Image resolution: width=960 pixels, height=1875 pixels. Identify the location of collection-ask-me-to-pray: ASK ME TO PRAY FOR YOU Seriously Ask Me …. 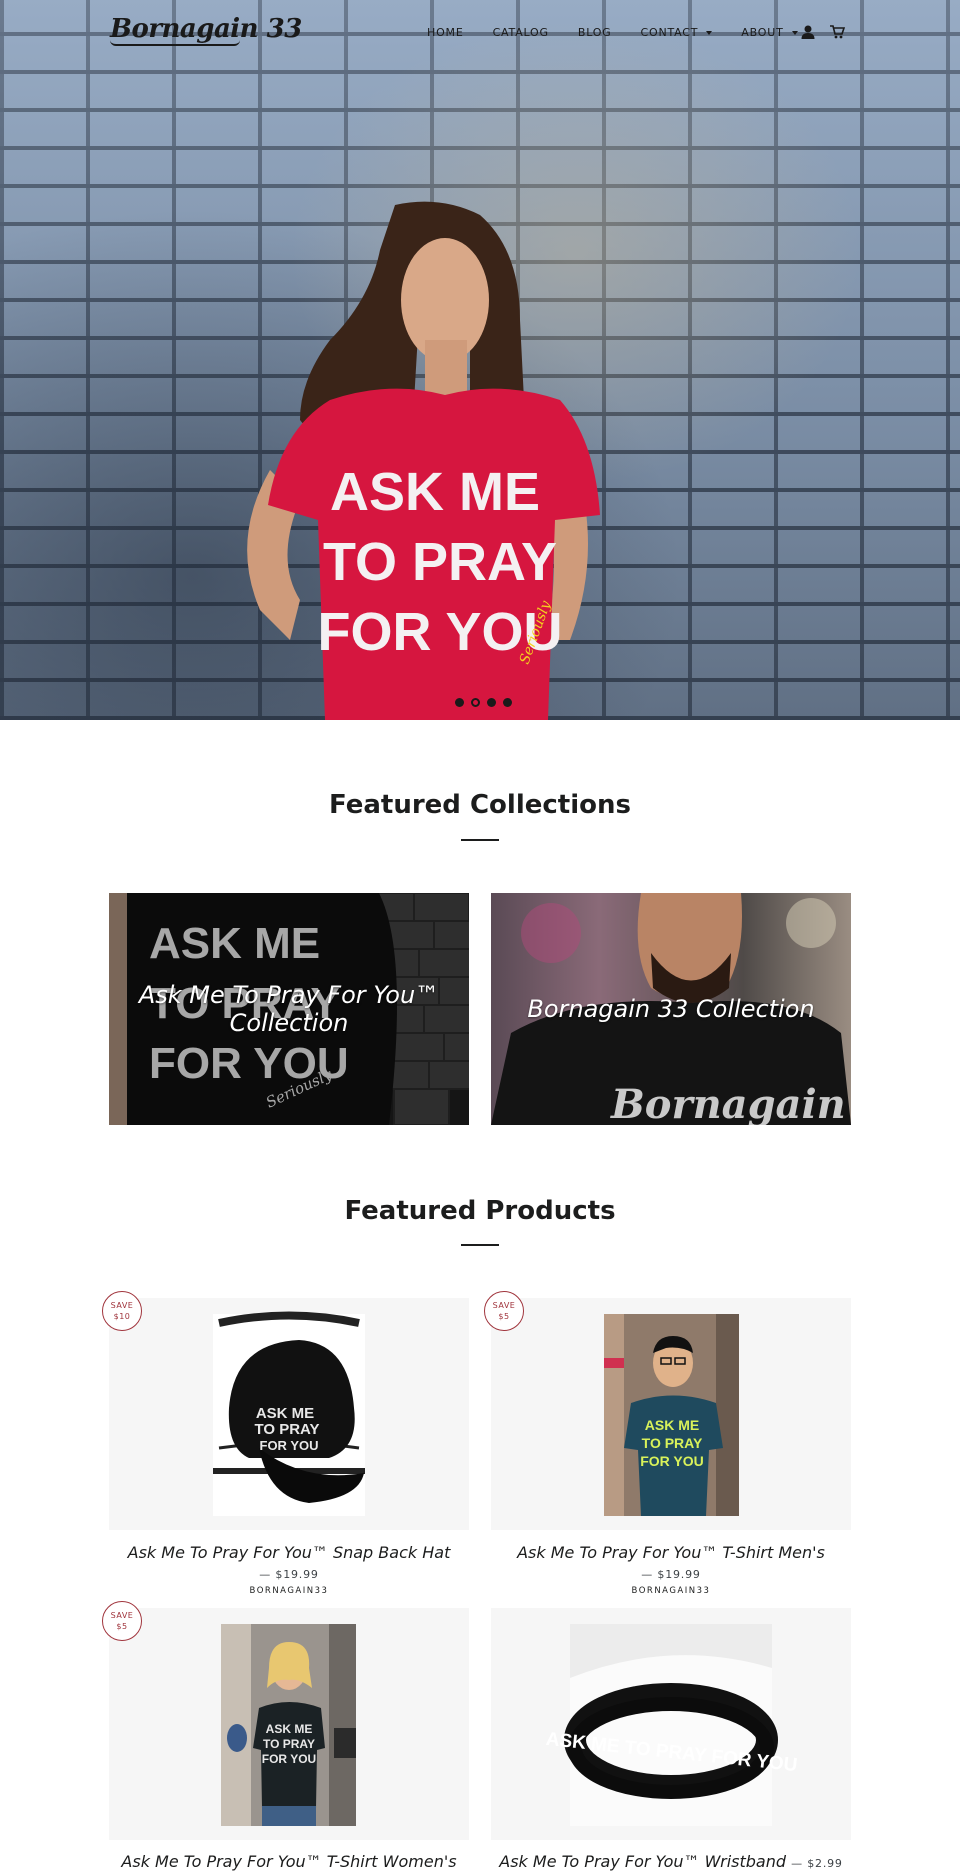
(289, 1009).